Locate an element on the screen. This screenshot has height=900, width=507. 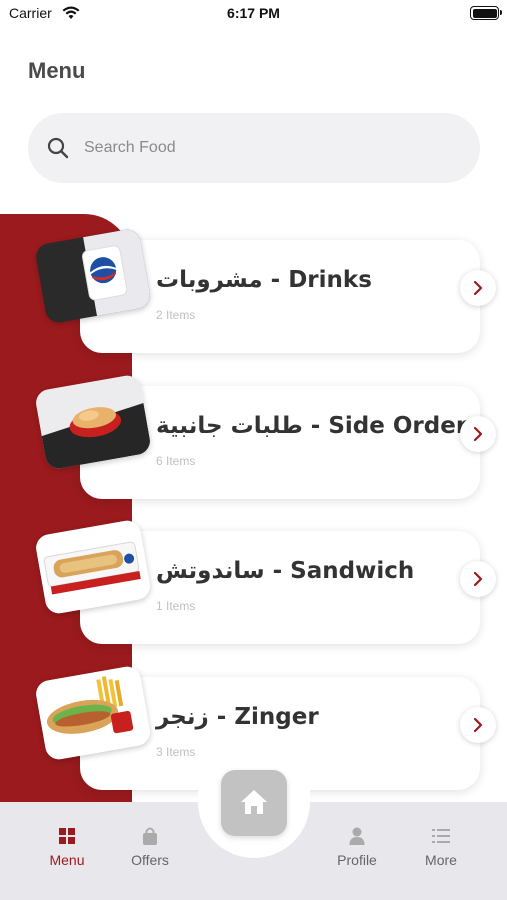
category-title: زنجر - Zinger is located at coordinates (237, 717).